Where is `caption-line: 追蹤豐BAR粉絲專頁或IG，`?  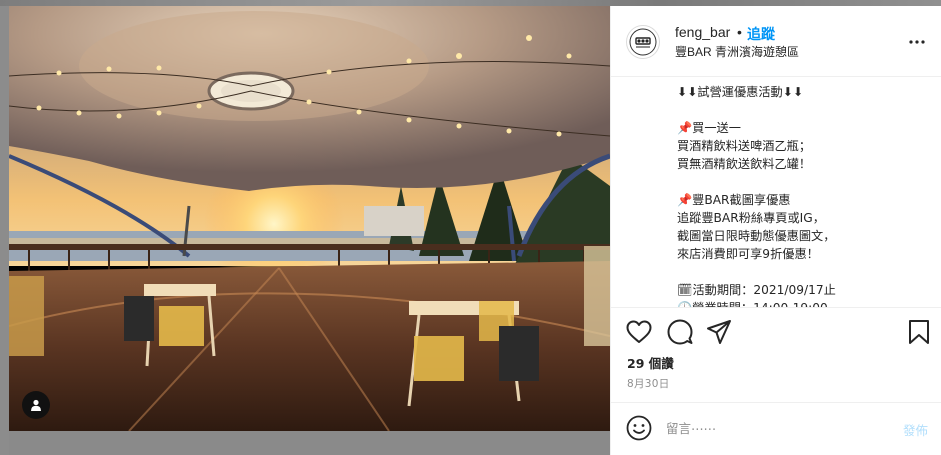
caption-line: 追蹤豐BAR粉絲專頁或IG， is located at coordinates (751, 218).